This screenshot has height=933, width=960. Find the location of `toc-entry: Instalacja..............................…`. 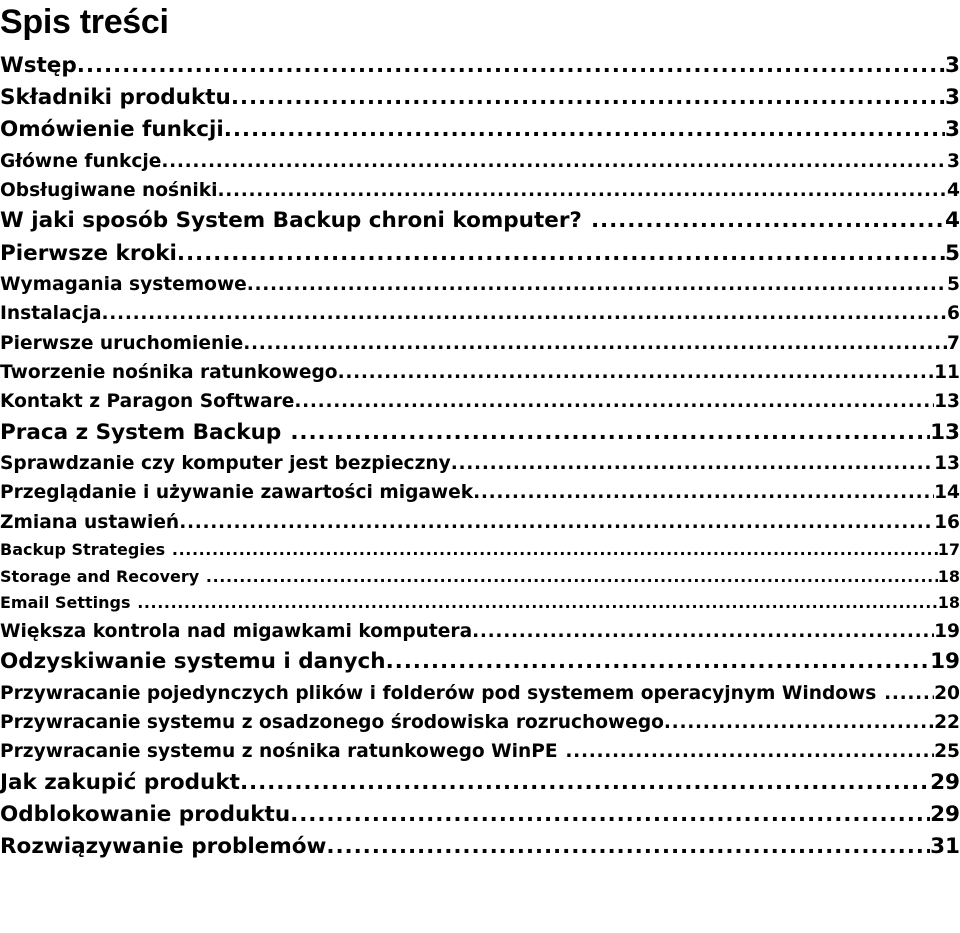

toc-entry: Instalacja..............................… is located at coordinates (480, 313).